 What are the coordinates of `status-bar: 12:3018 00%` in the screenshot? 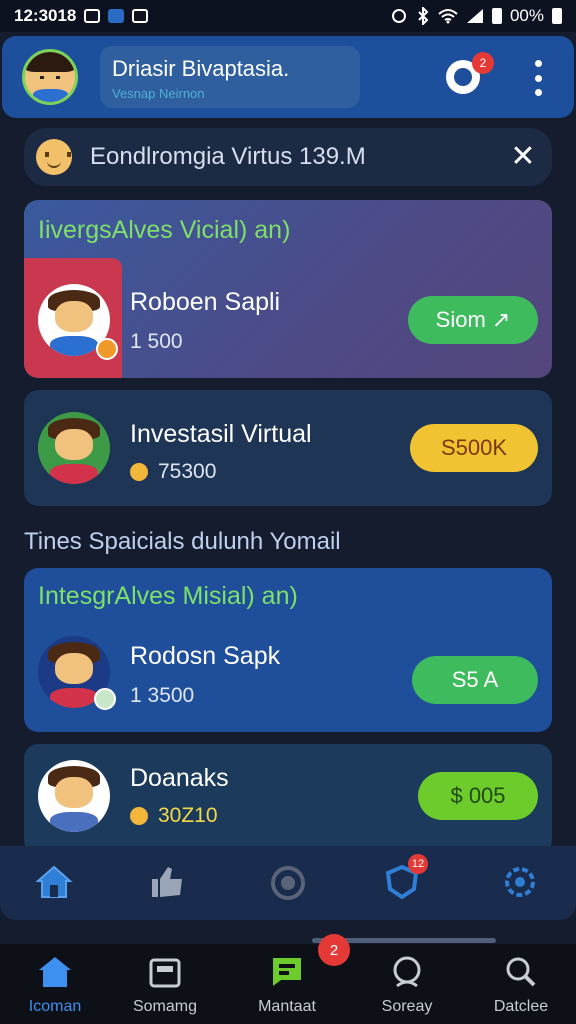 It's located at (288, 16).